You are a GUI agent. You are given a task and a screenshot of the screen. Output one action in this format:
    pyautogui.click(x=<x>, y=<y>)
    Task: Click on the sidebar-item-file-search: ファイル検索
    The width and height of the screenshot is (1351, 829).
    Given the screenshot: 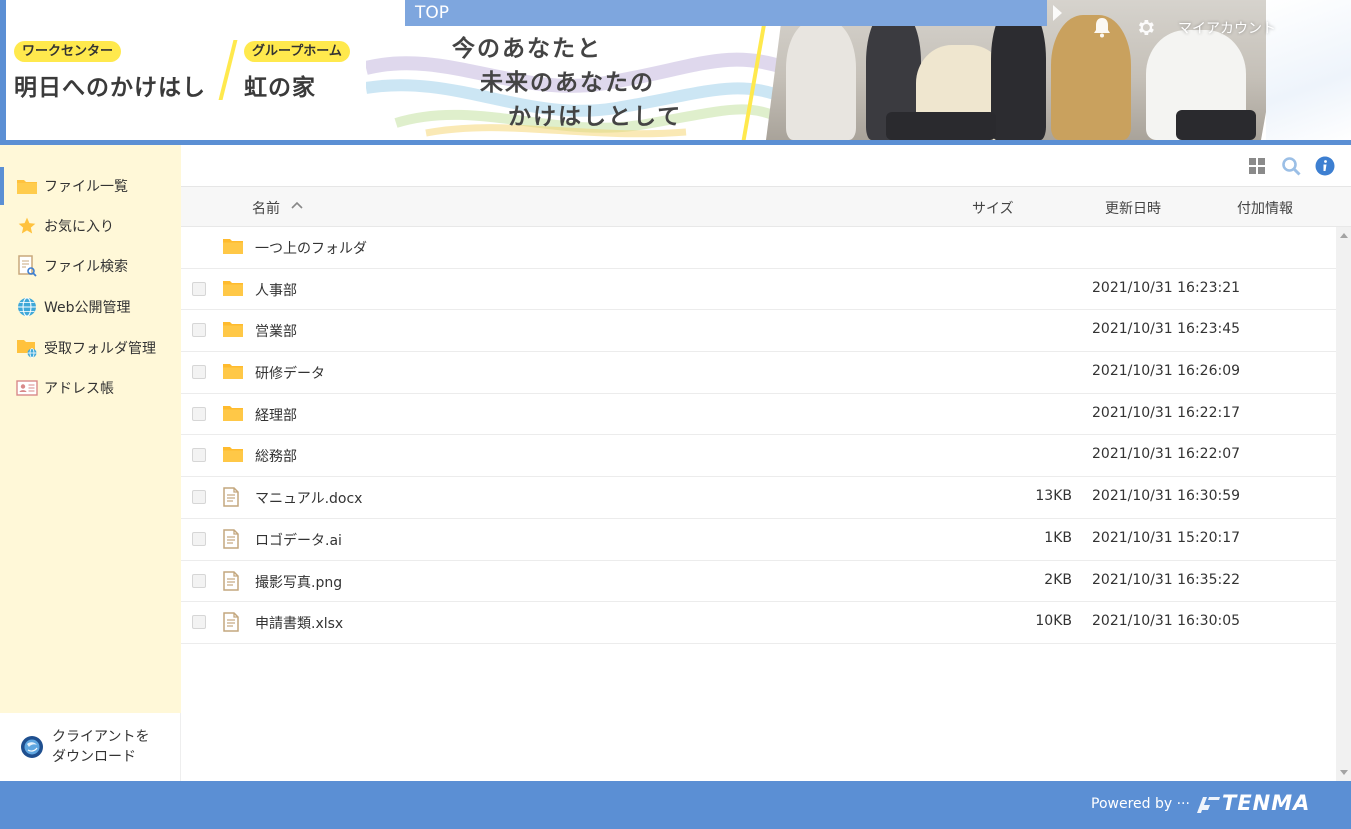 What is the action you would take?
    pyautogui.click(x=90, y=266)
    